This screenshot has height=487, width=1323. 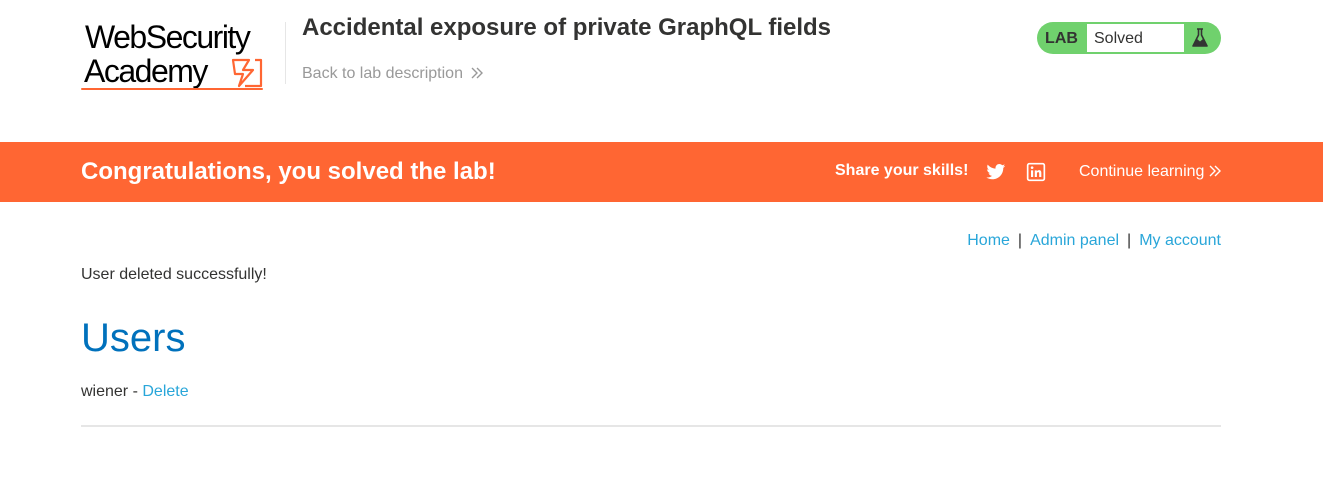 I want to click on back-to-lab-description-link: Back to lab description, so click(x=393, y=74).